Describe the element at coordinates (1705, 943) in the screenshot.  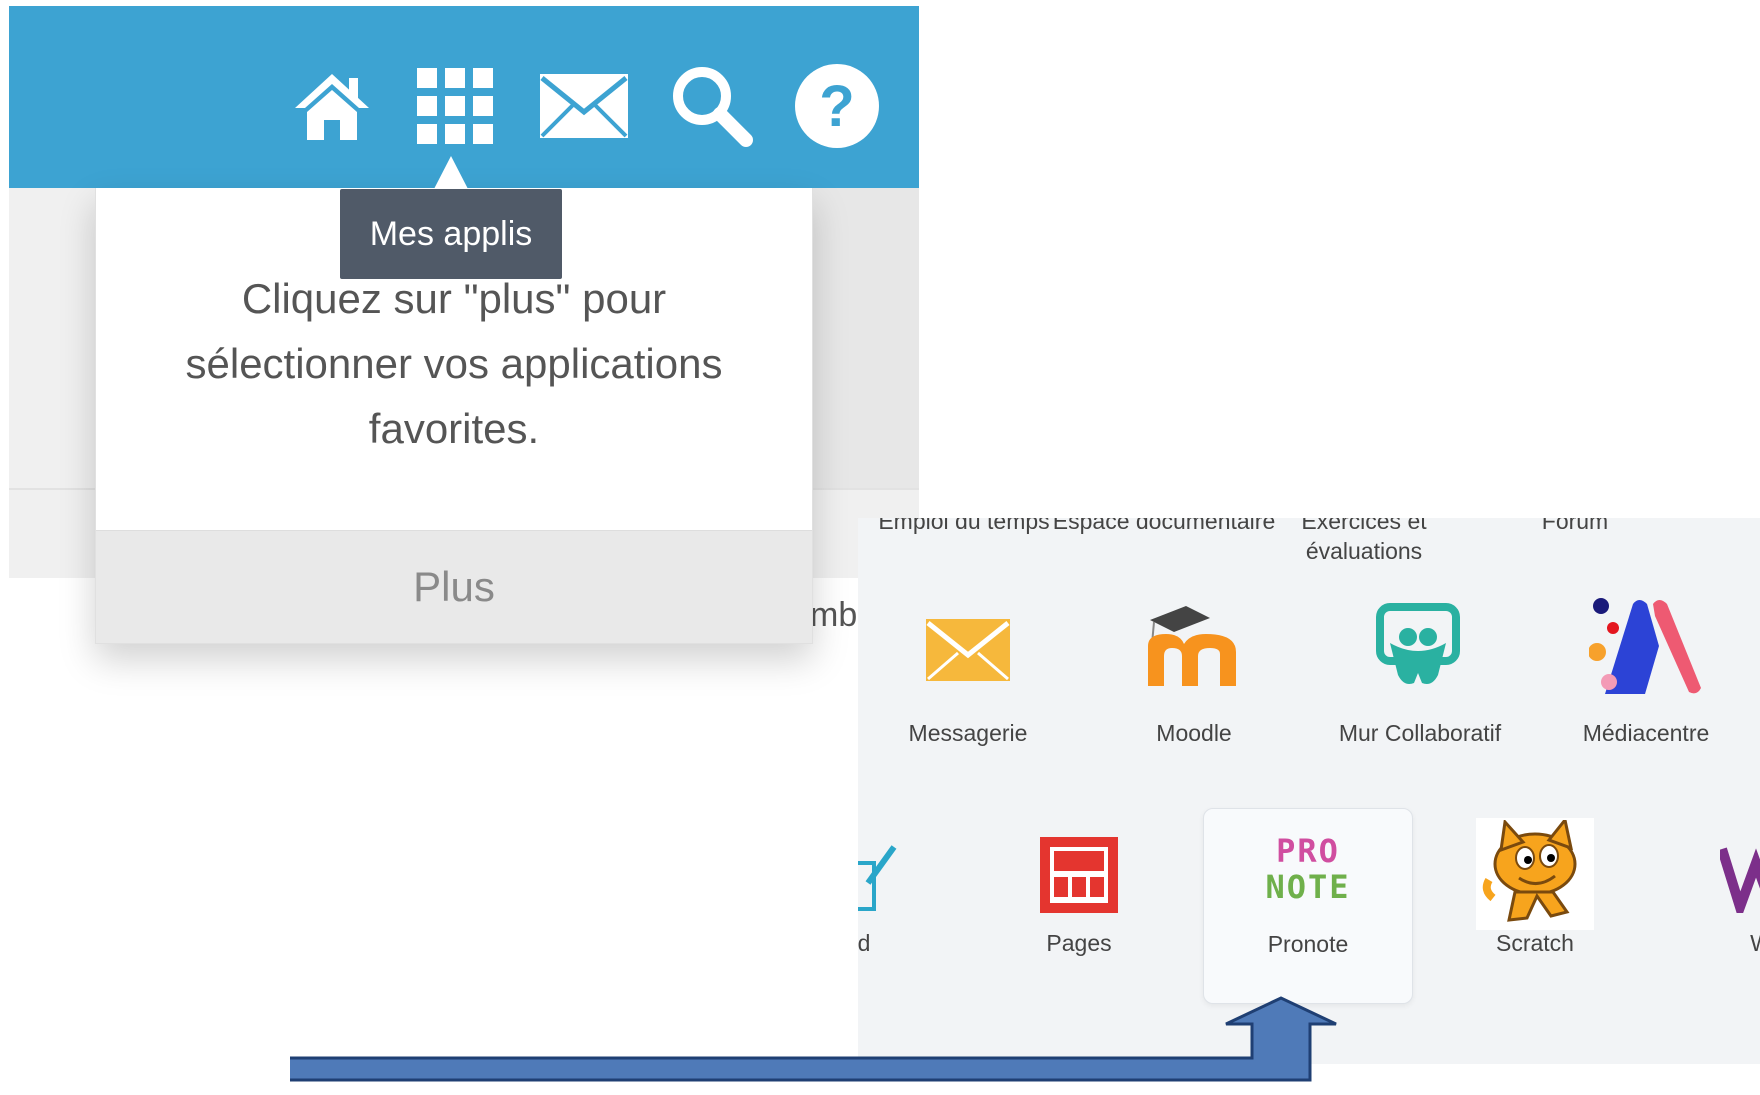
I see `app-partial-w: W` at that location.